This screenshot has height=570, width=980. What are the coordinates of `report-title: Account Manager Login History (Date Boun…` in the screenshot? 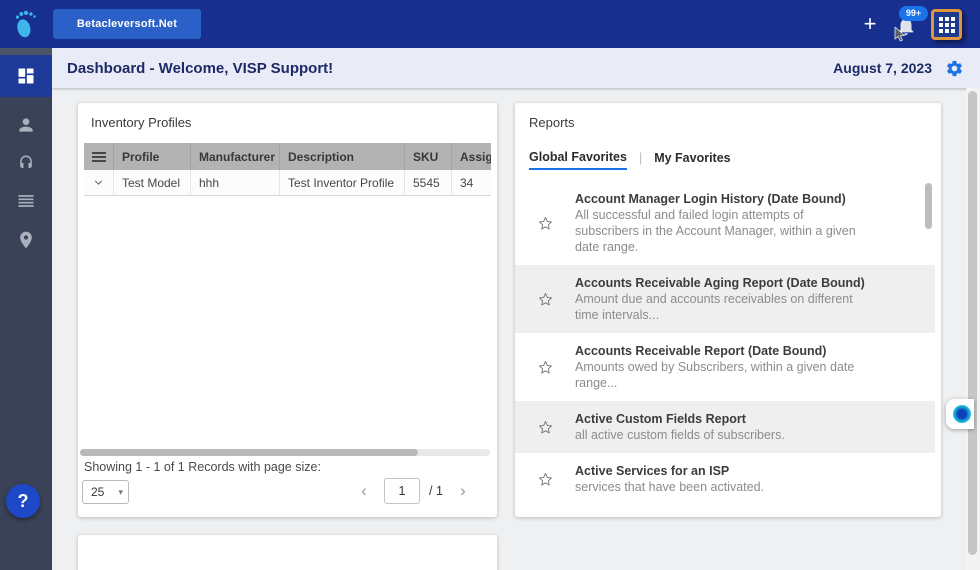 It's located at (710, 199).